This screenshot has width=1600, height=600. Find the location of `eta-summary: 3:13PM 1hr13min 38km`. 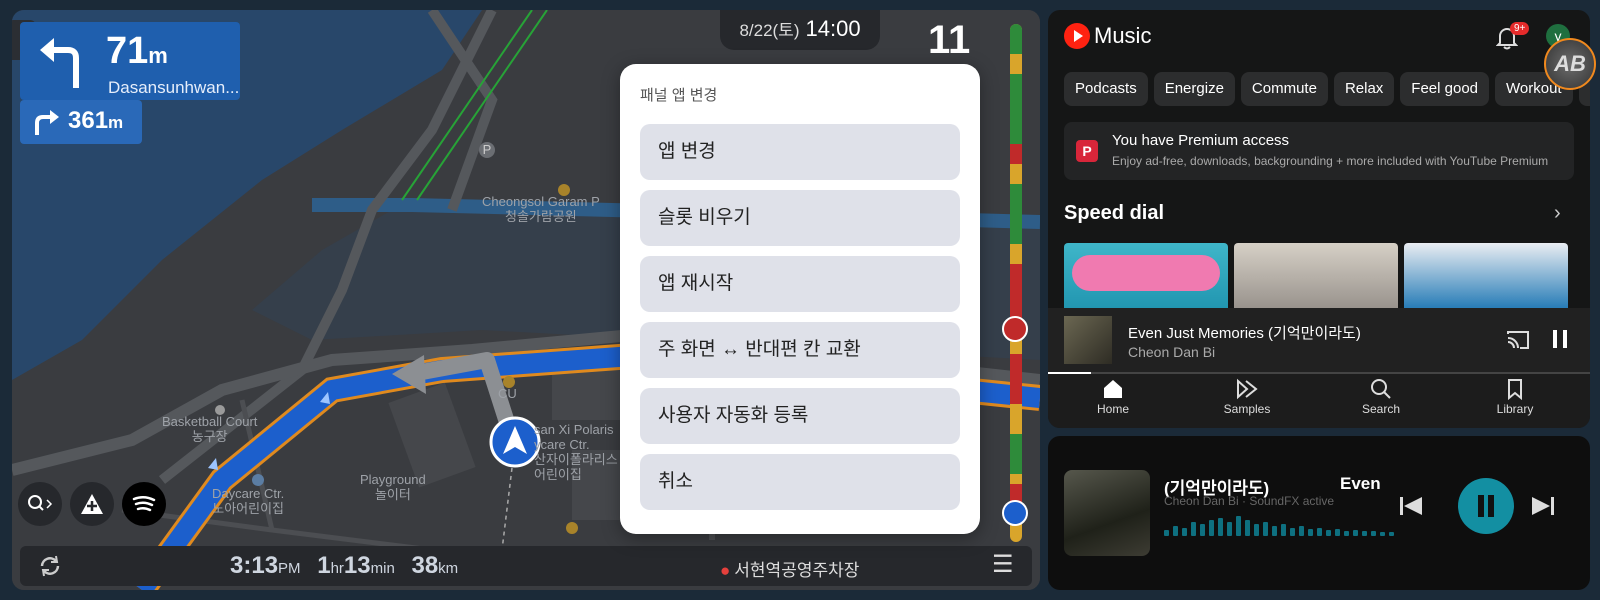

eta-summary: 3:13PM 1hr13min 38km is located at coordinates (344, 565).